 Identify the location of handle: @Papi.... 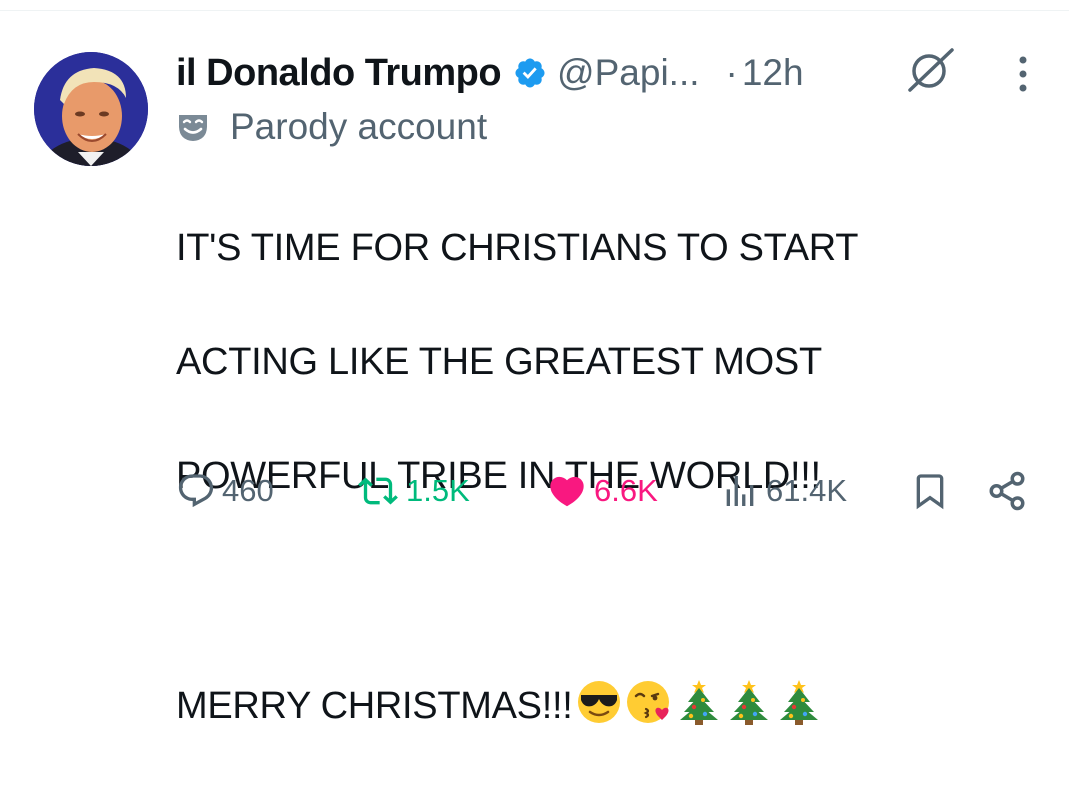
(628, 73).